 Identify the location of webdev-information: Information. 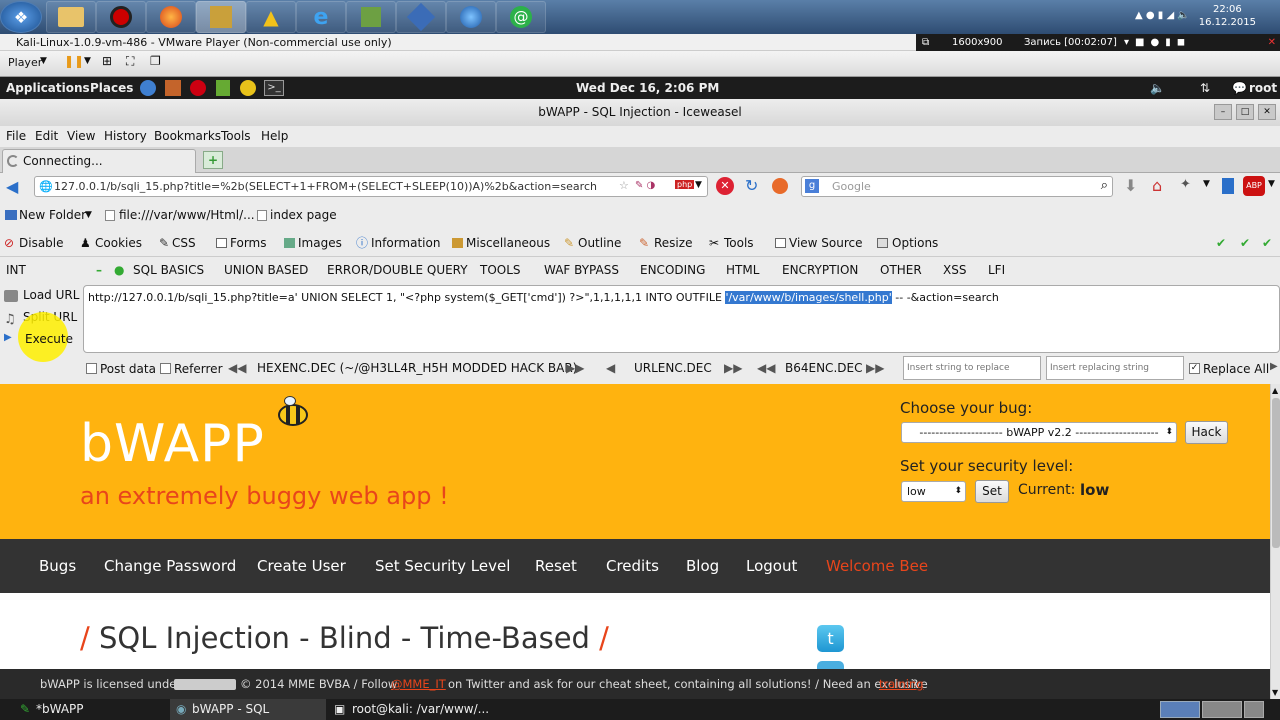
(405, 243).